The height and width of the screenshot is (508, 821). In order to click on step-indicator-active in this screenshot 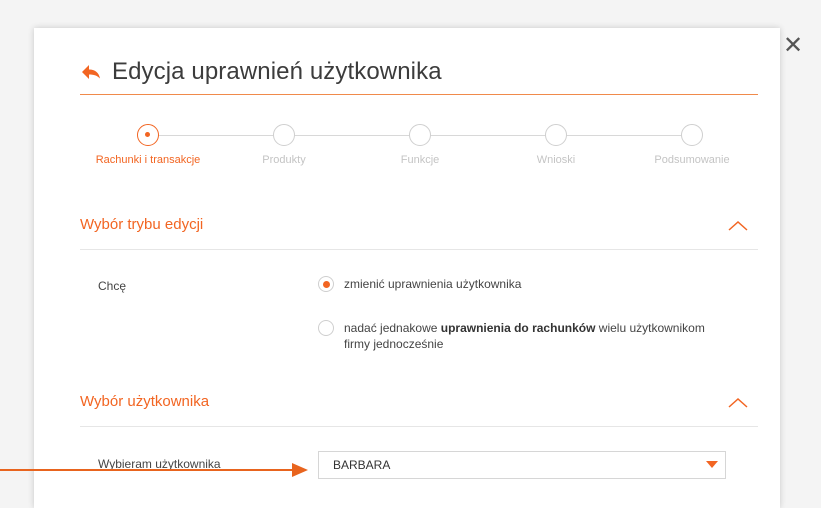, I will do `click(148, 135)`.